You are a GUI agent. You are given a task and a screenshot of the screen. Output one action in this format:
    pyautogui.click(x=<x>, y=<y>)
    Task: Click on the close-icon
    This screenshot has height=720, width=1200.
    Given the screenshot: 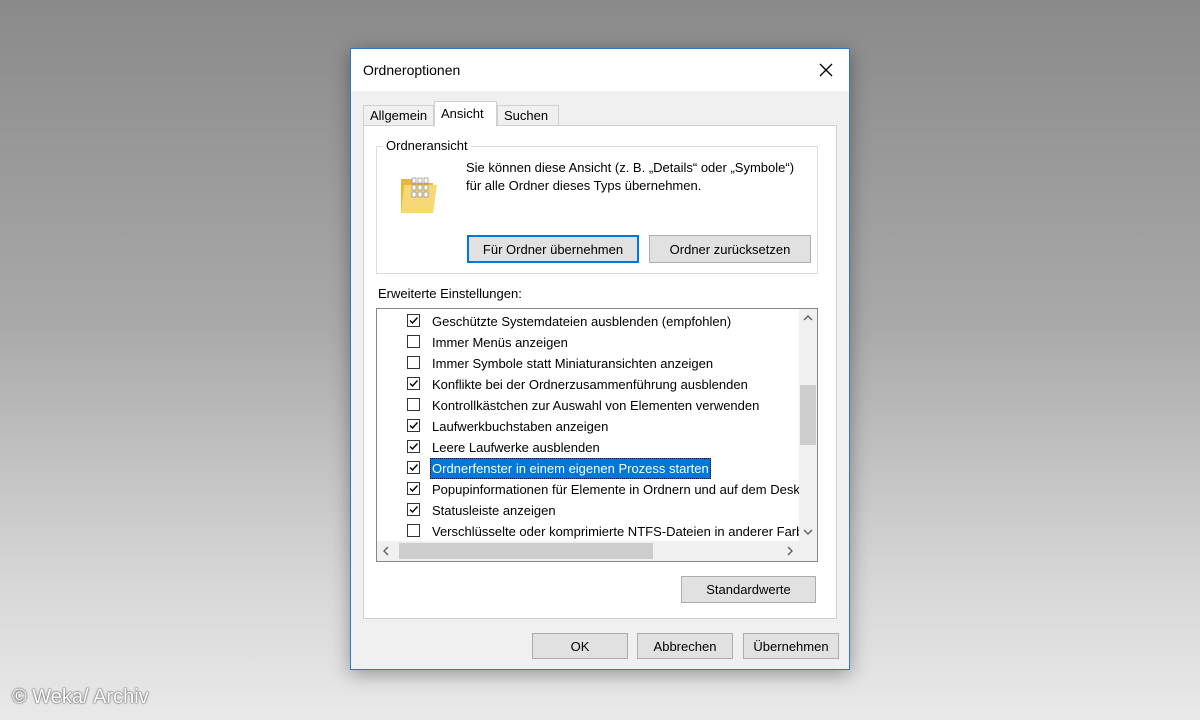 What is the action you would take?
    pyautogui.click(x=826, y=70)
    